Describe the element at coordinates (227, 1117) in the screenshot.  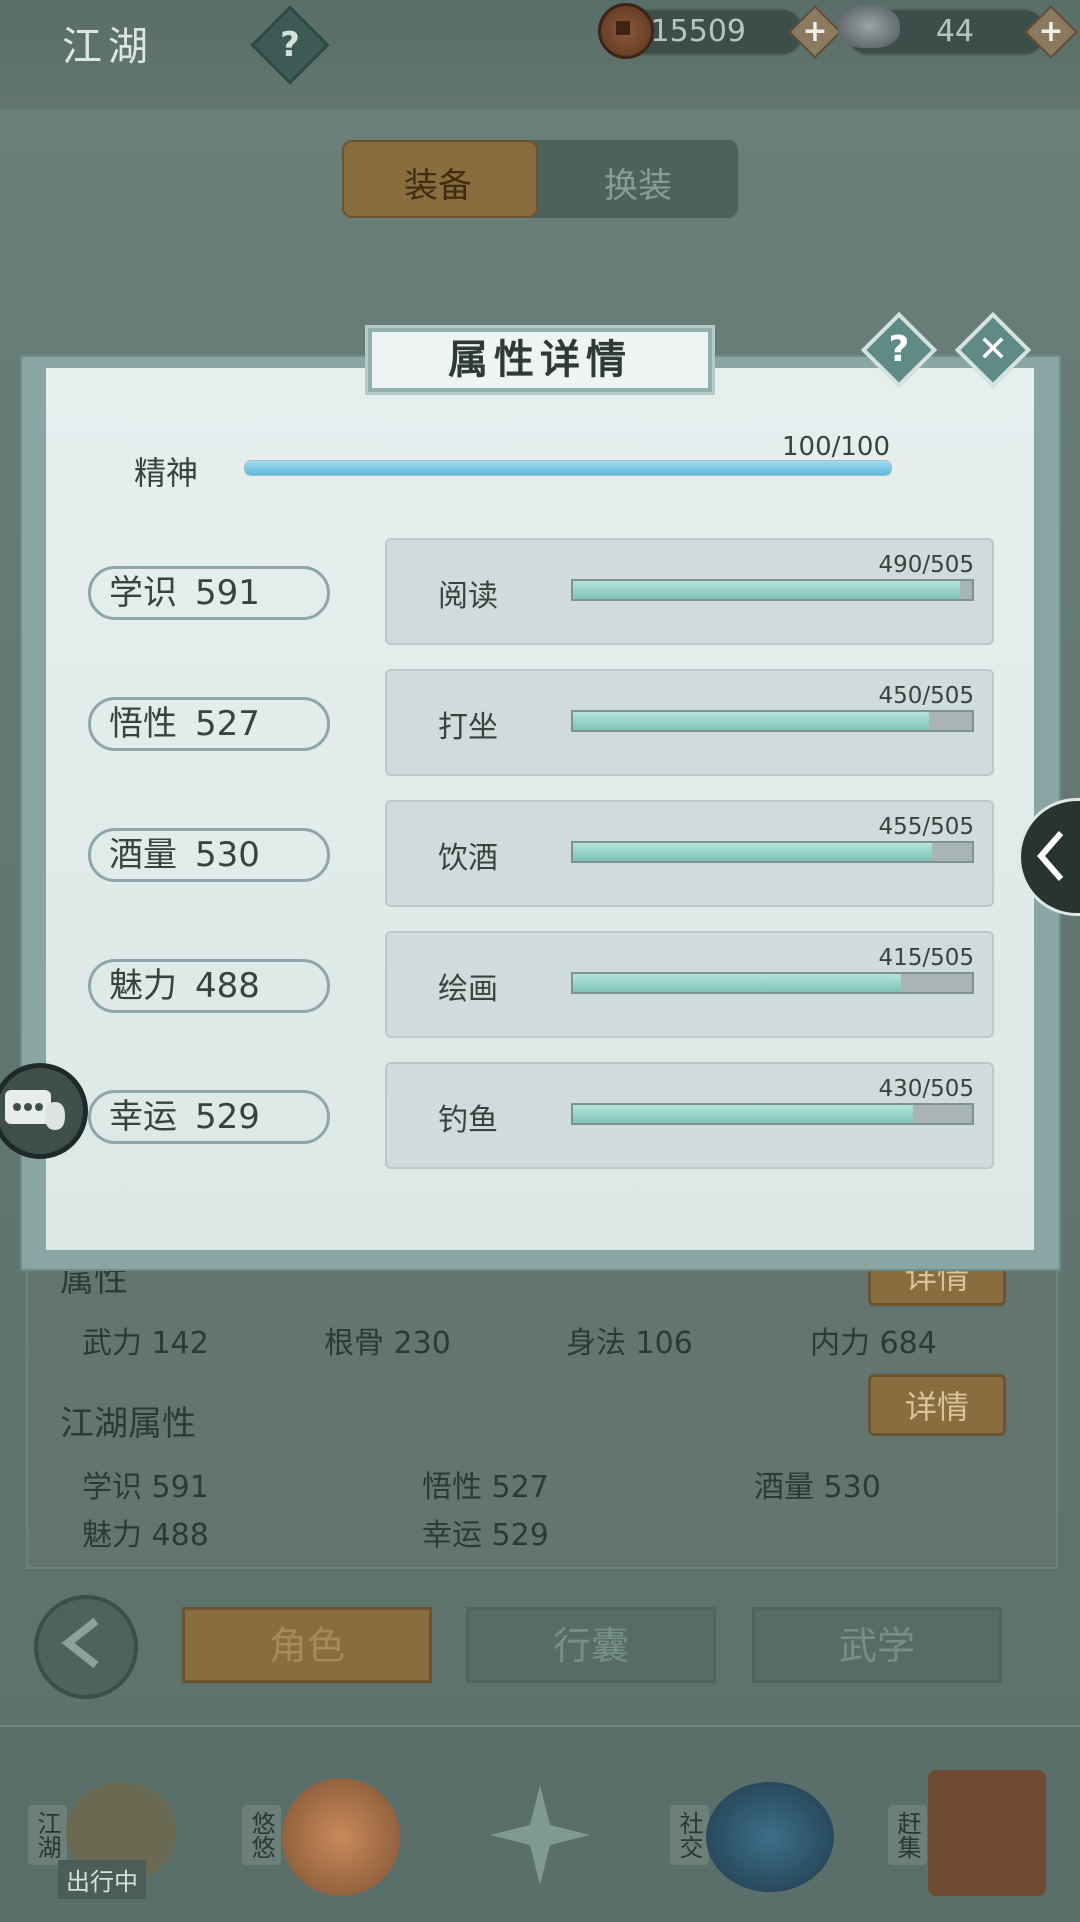
I see `attr-value: 529` at that location.